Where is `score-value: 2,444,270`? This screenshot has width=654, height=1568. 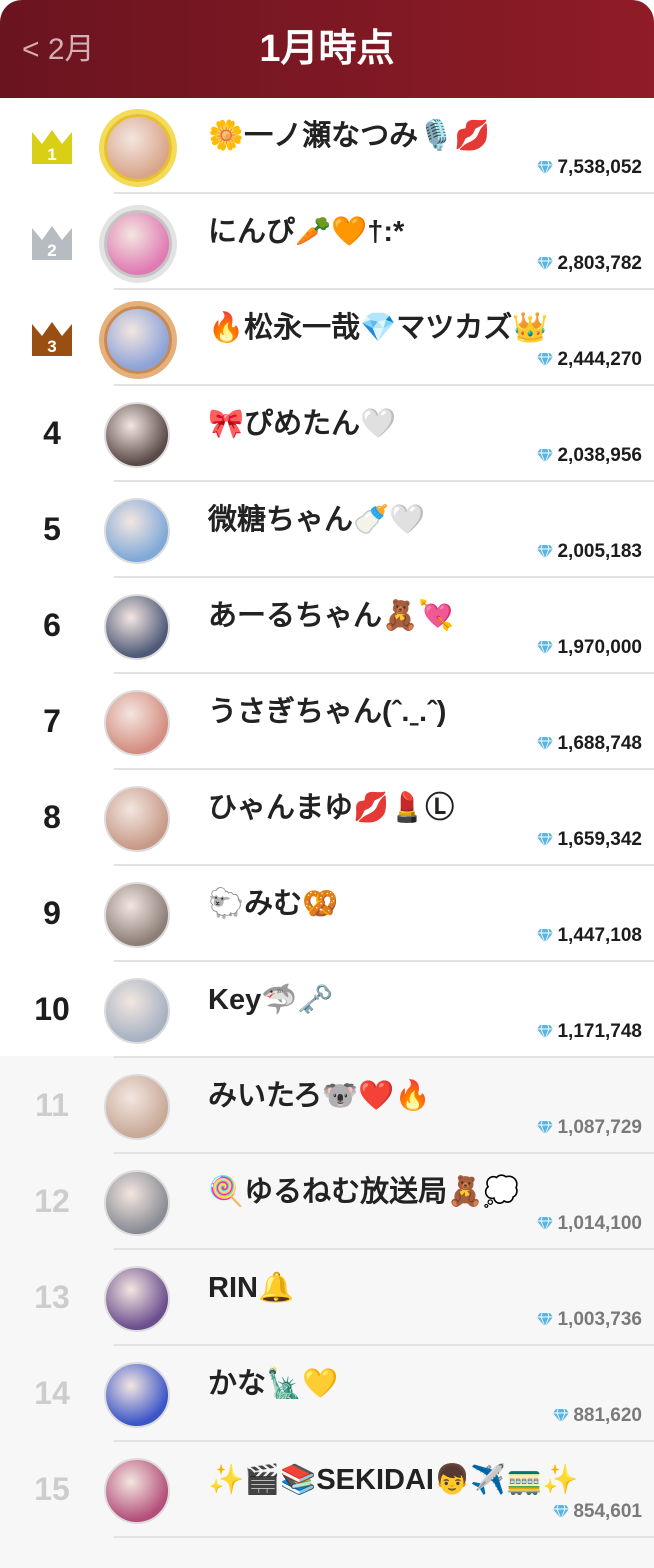 score-value: 2,444,270 is located at coordinates (599, 359).